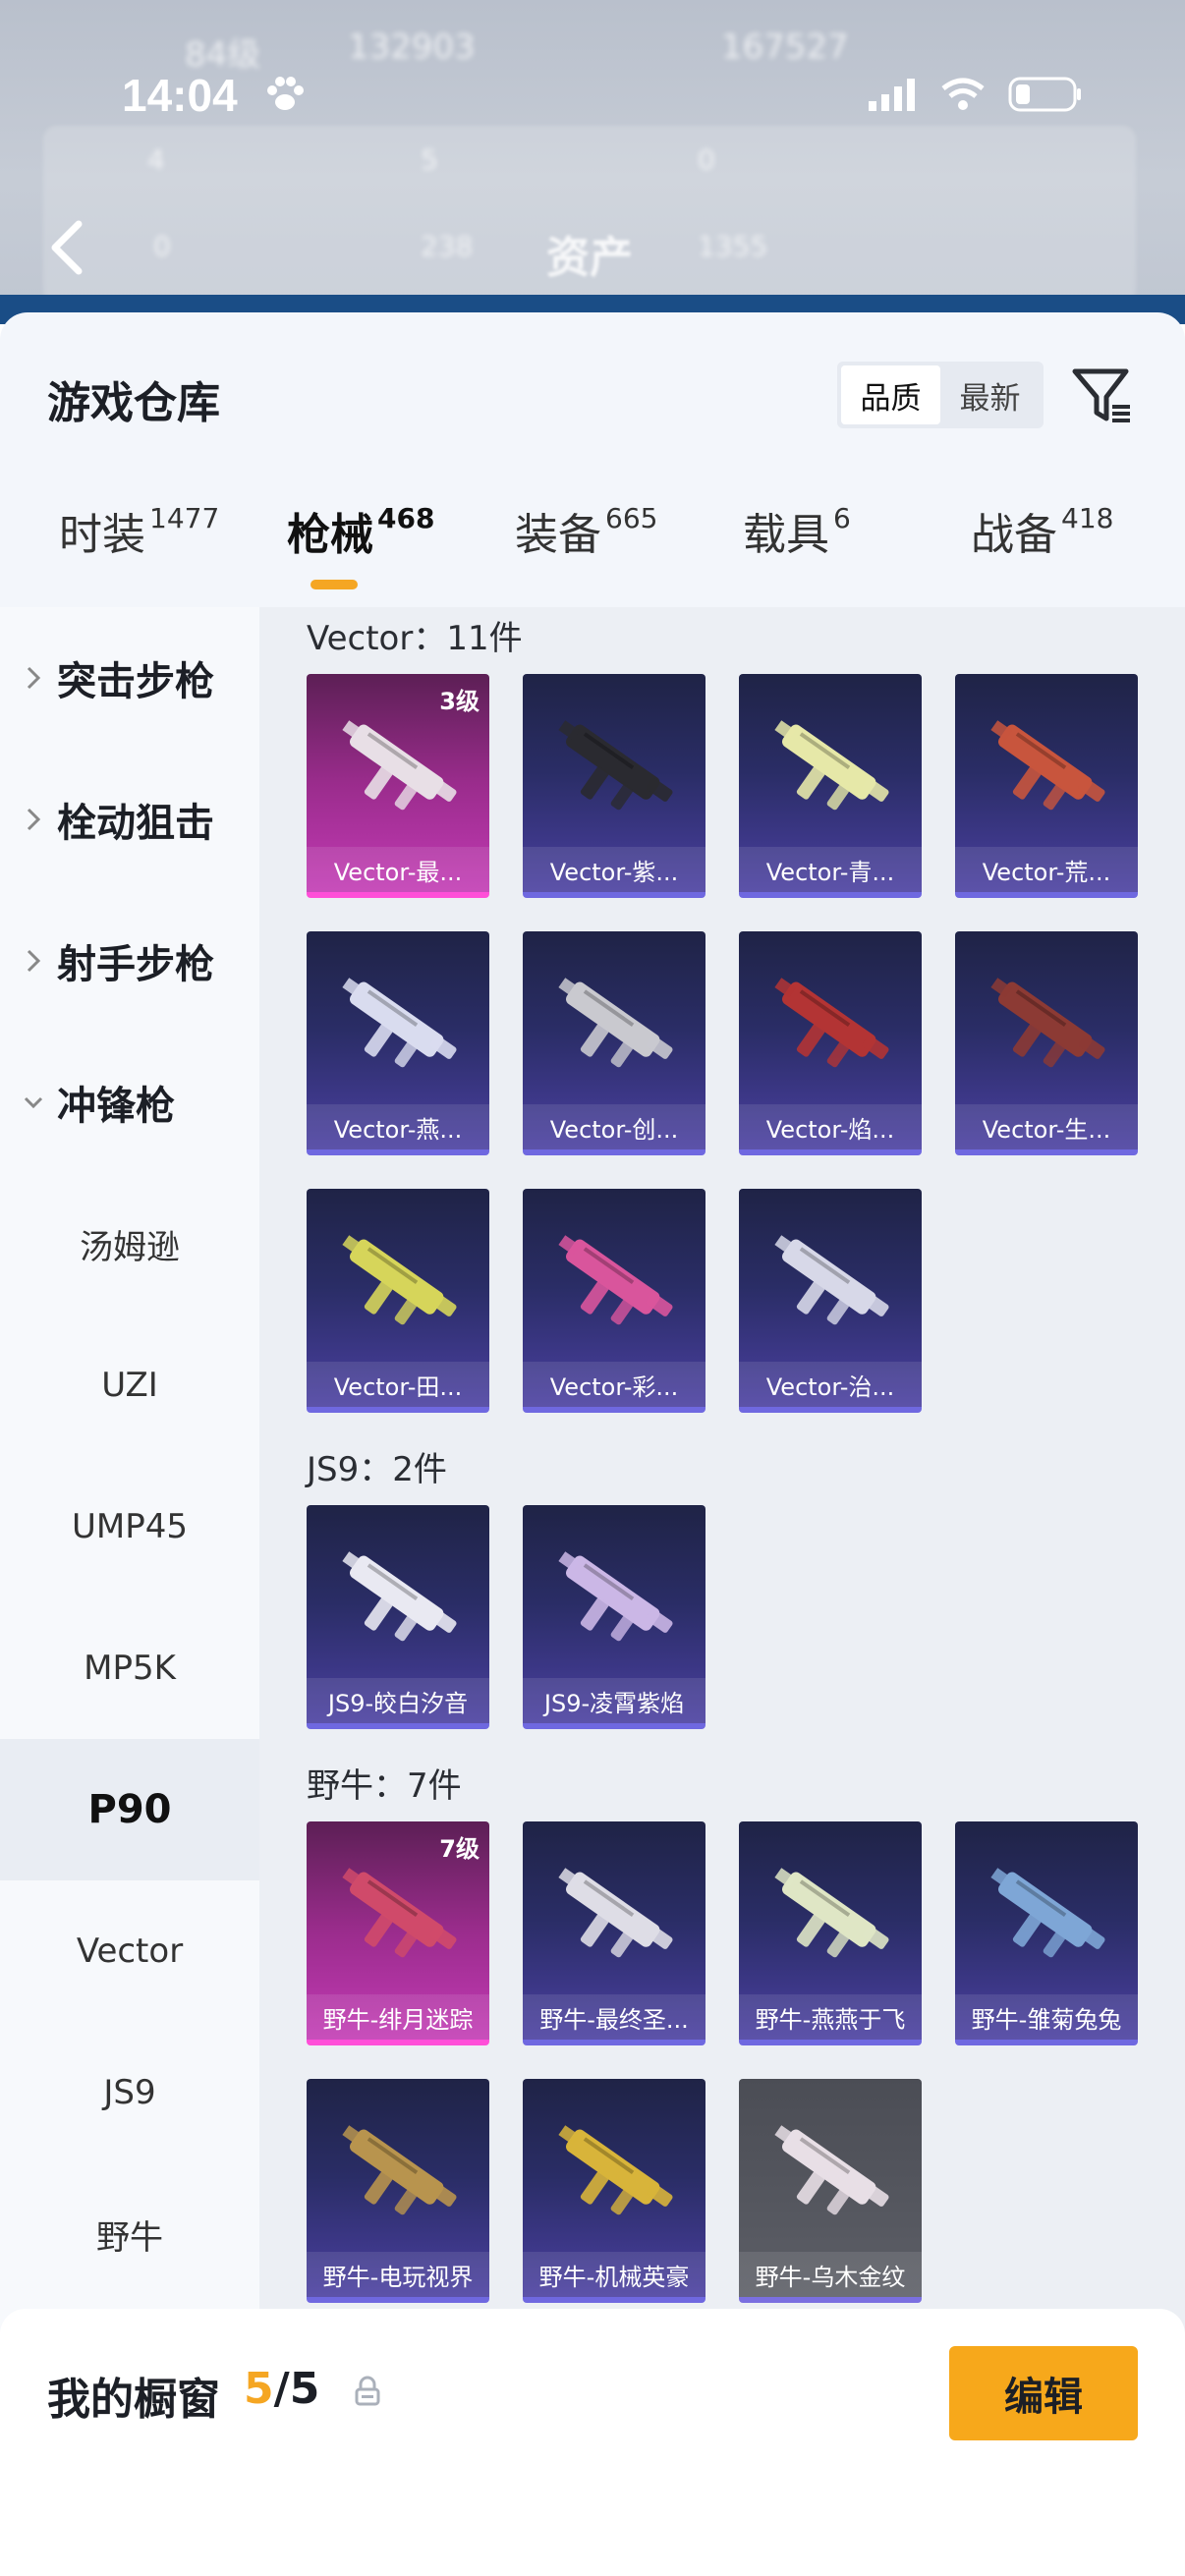 This screenshot has height=2576, width=1185. What do you see at coordinates (1045, 94) in the screenshot?
I see `battery-icon` at bounding box center [1045, 94].